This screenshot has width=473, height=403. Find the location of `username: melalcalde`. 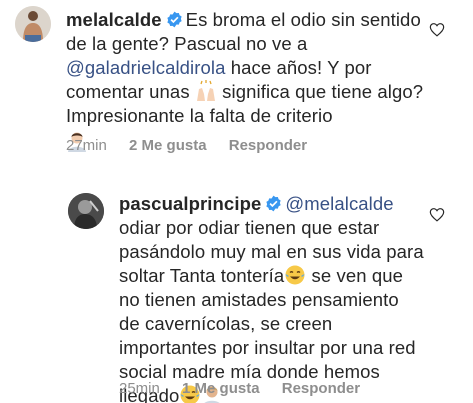

username: melalcalde is located at coordinates (114, 19).